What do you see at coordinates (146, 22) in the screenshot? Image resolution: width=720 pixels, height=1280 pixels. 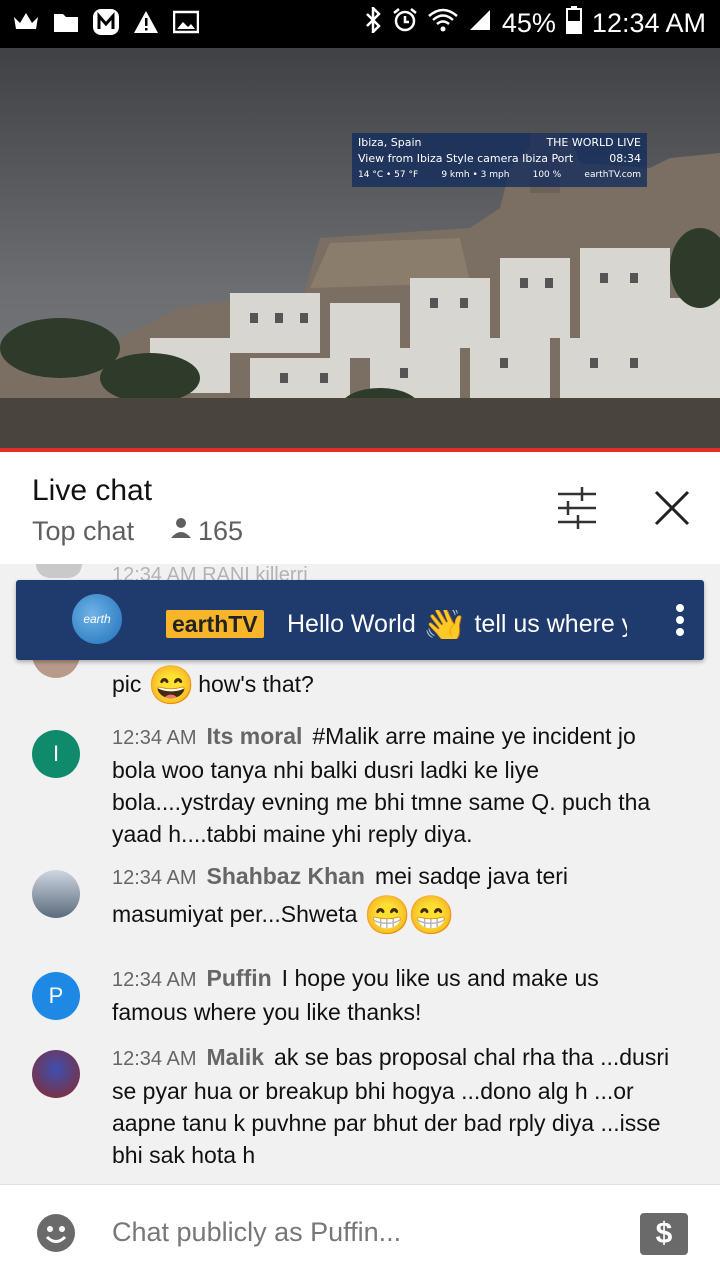 I see `warning-icon` at bounding box center [146, 22].